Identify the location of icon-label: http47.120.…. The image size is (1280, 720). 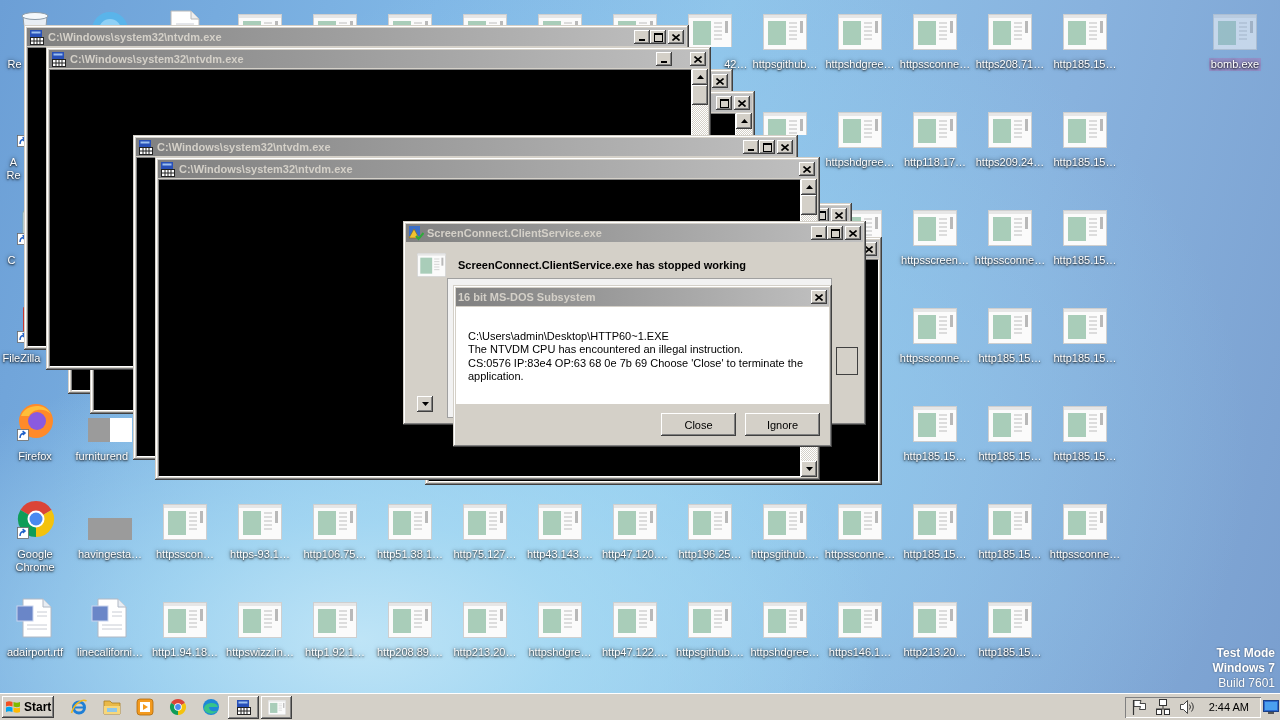
(635, 554).